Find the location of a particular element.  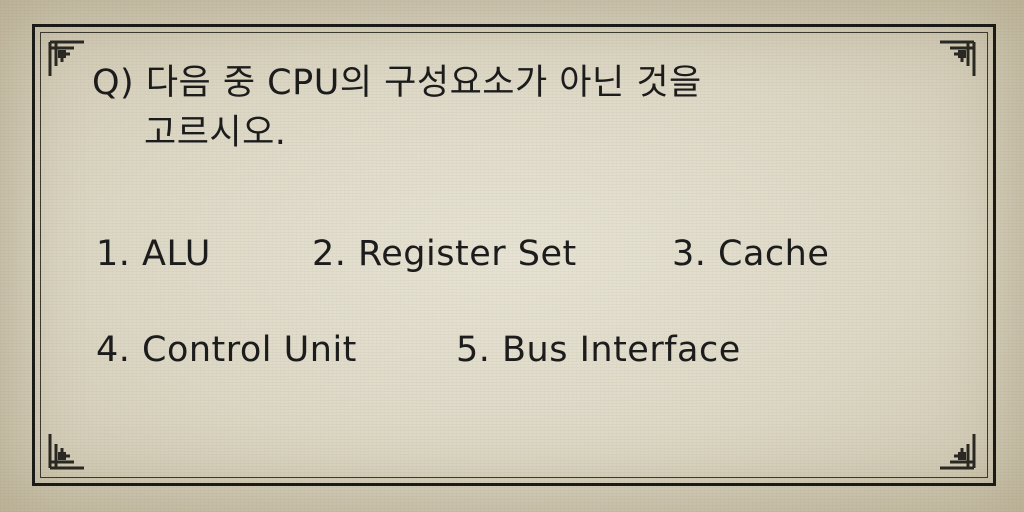

question-text-line1: Q) 다음 중 CPU의 구성요소가 아닌 것을 is located at coordinates (397, 83).